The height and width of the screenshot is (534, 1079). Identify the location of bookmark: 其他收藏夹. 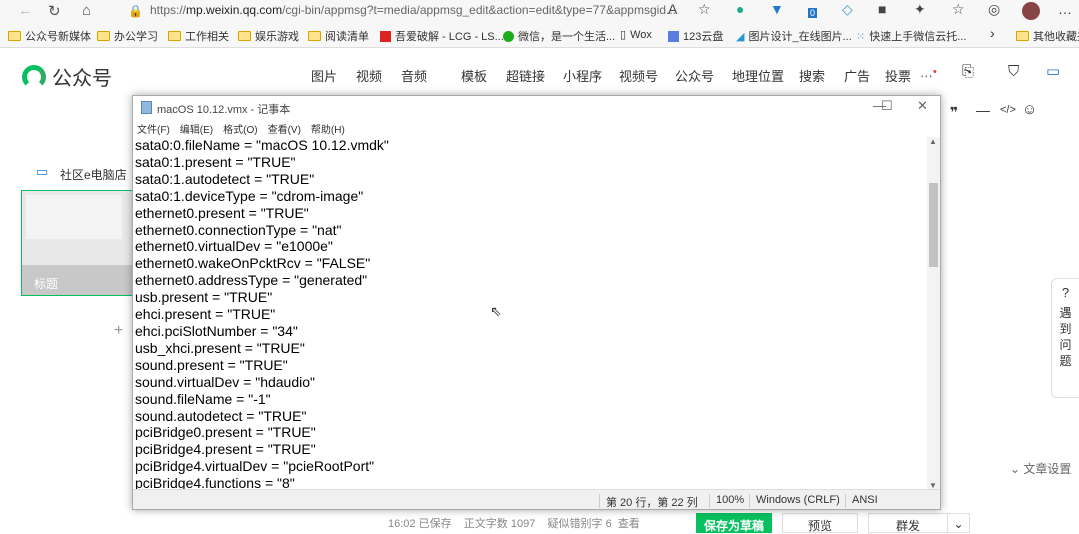
(1047, 36).